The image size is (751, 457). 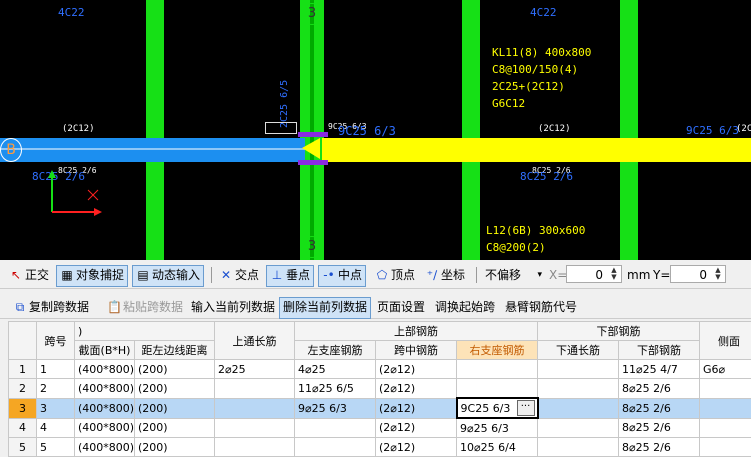 I want to click on header-bottom-through: 下通长筋, so click(x=578, y=350).